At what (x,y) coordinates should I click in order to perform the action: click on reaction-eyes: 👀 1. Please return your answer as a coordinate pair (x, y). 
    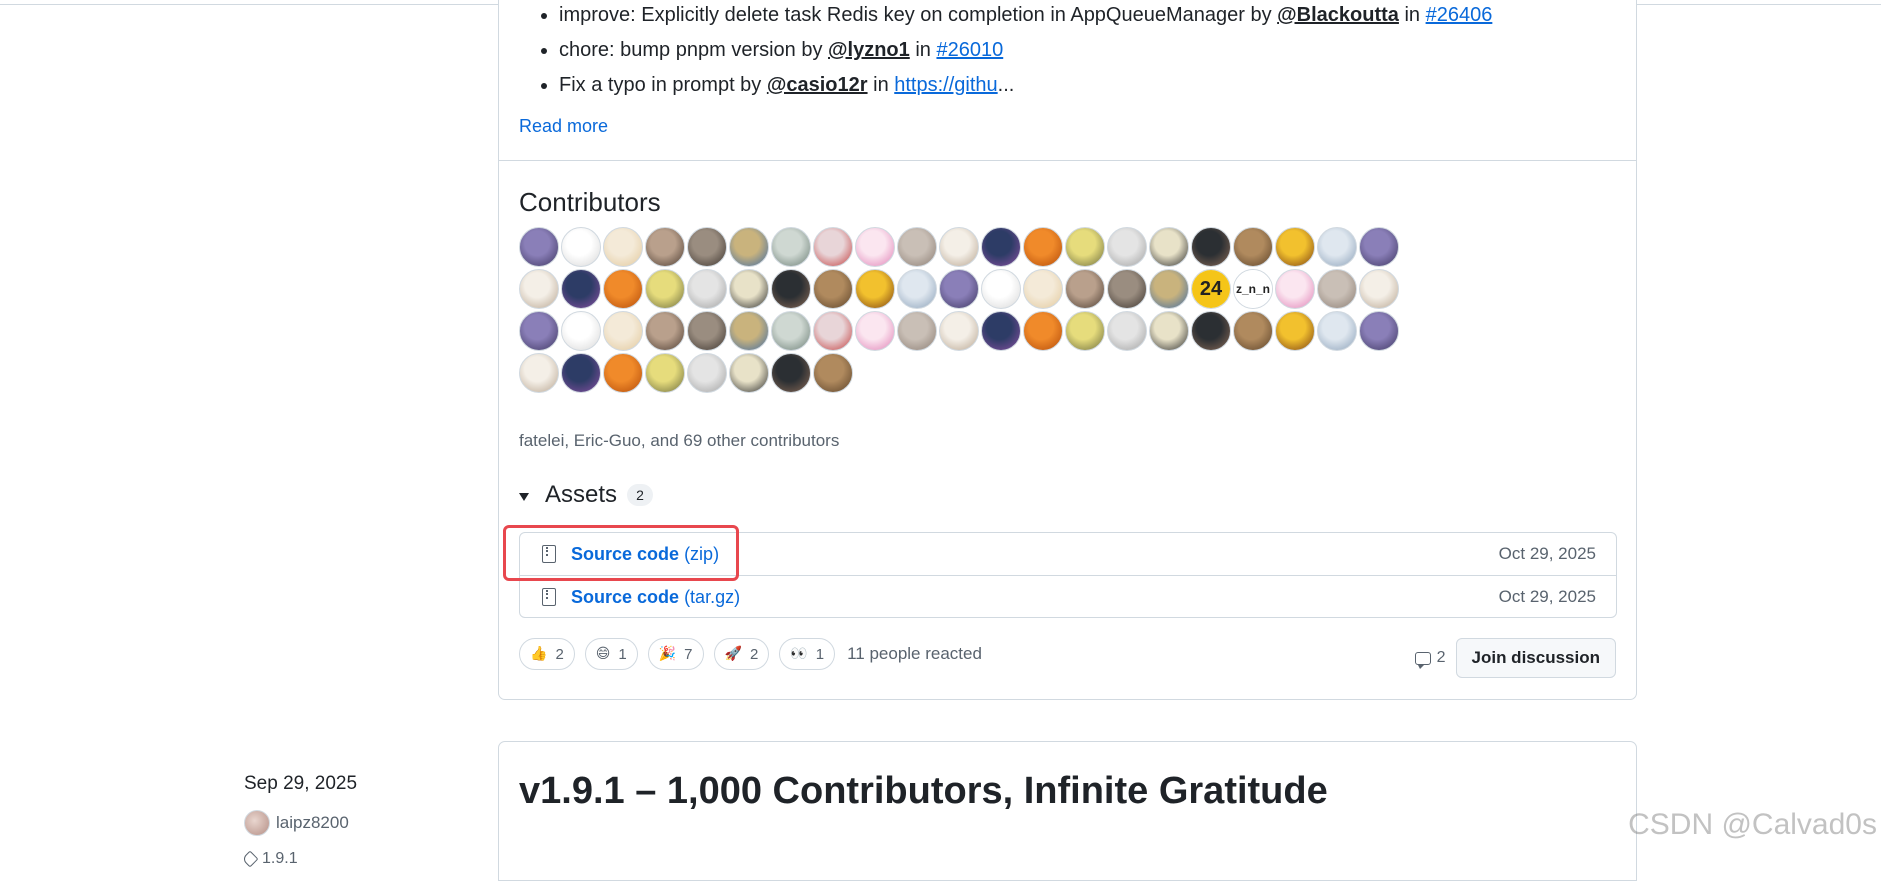
    Looking at the image, I should click on (807, 654).